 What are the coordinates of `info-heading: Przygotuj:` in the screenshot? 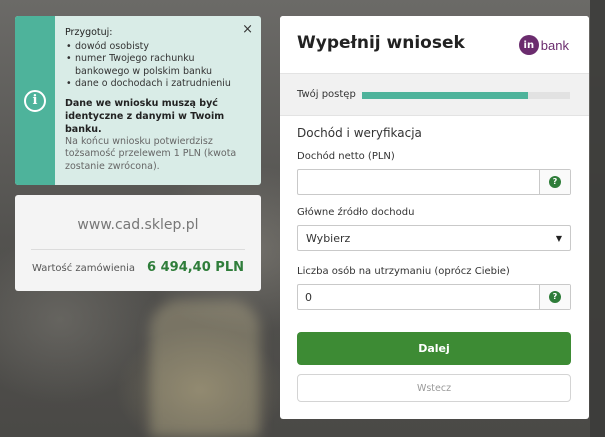 It's located at (89, 32).